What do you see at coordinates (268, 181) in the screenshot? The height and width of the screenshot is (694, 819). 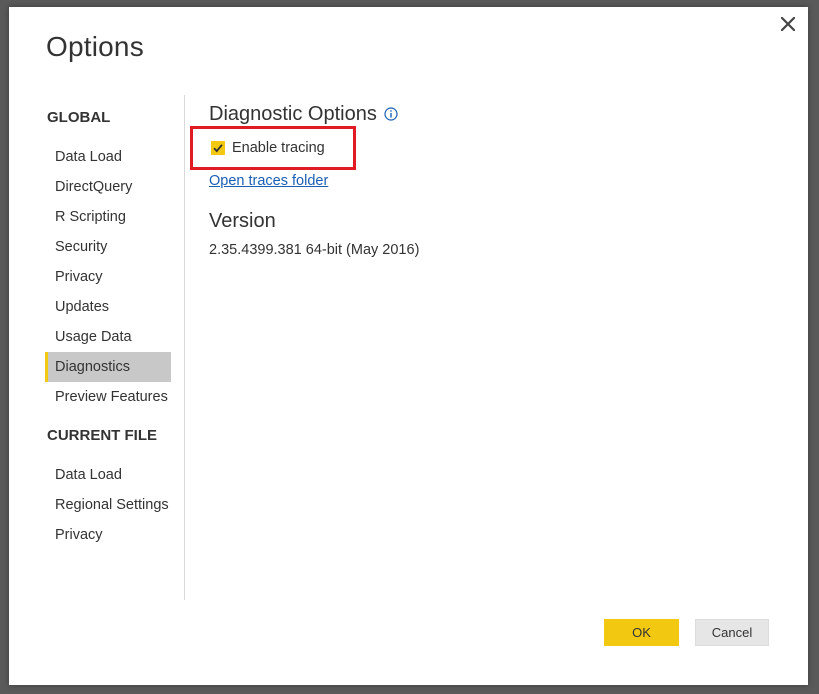 I see `open-traces-folder-link: Open traces folder` at bounding box center [268, 181].